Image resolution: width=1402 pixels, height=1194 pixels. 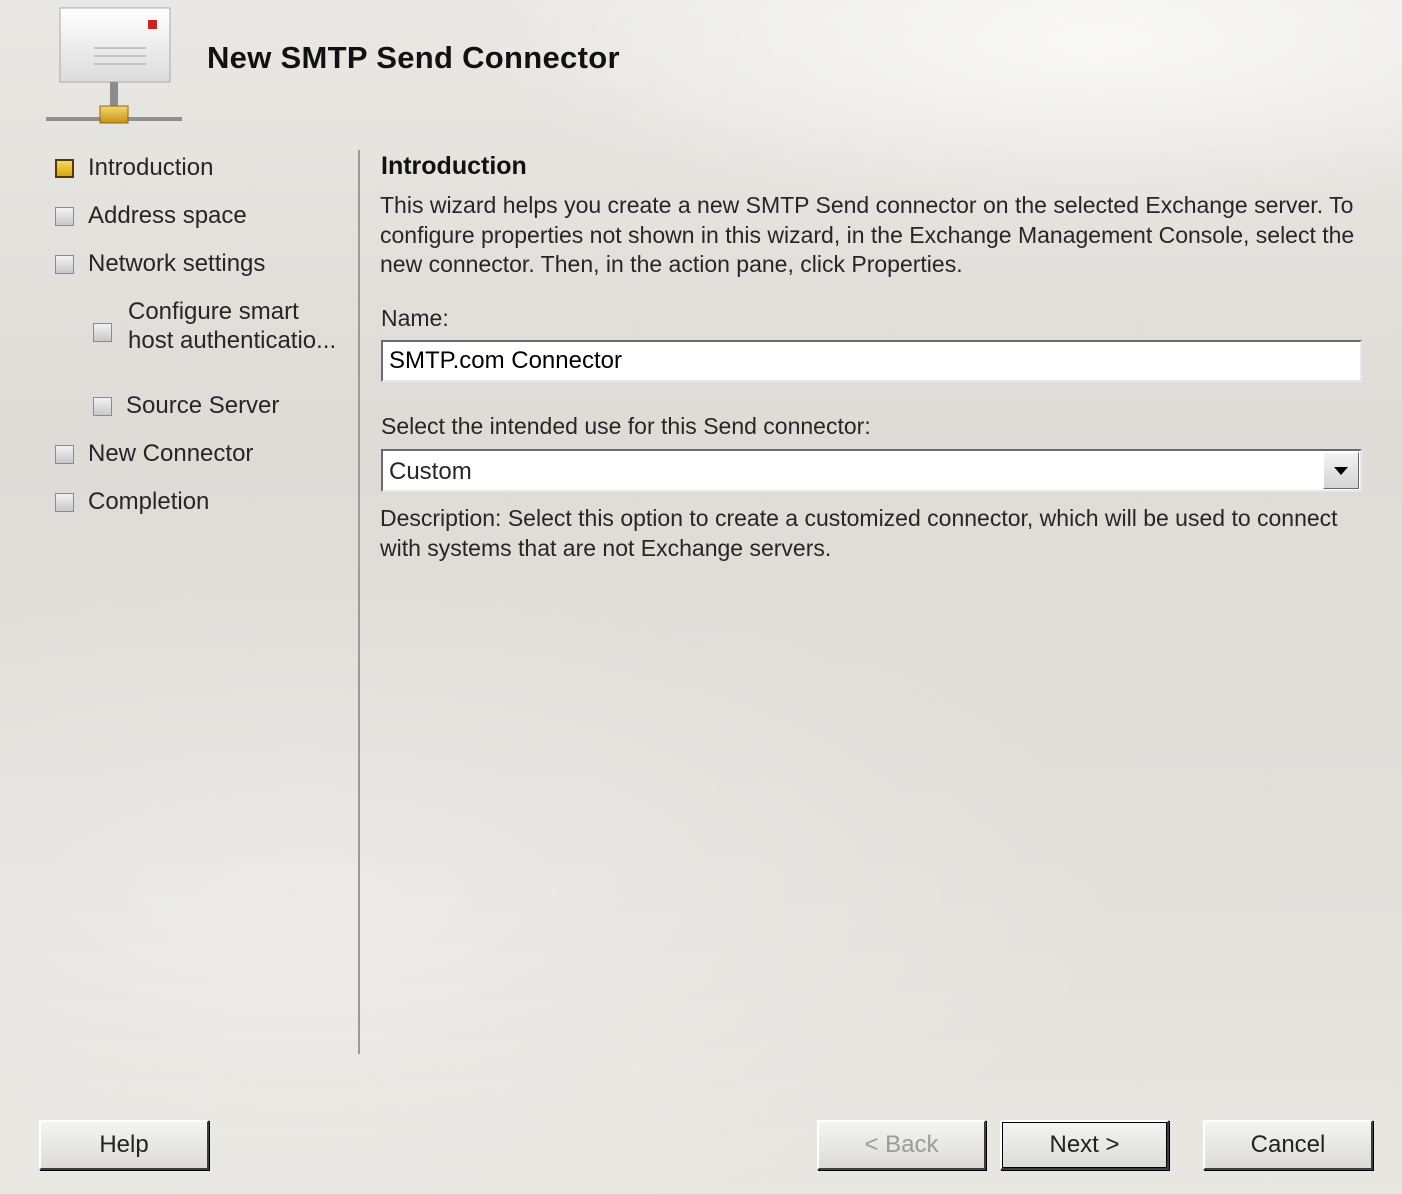 I want to click on step-label: Address space, so click(x=167, y=215).